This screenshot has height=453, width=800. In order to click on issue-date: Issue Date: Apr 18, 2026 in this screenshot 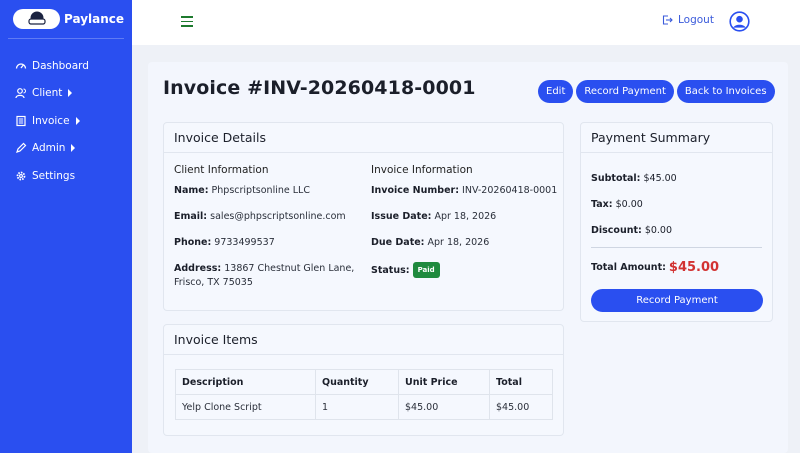, I will do `click(434, 216)`.